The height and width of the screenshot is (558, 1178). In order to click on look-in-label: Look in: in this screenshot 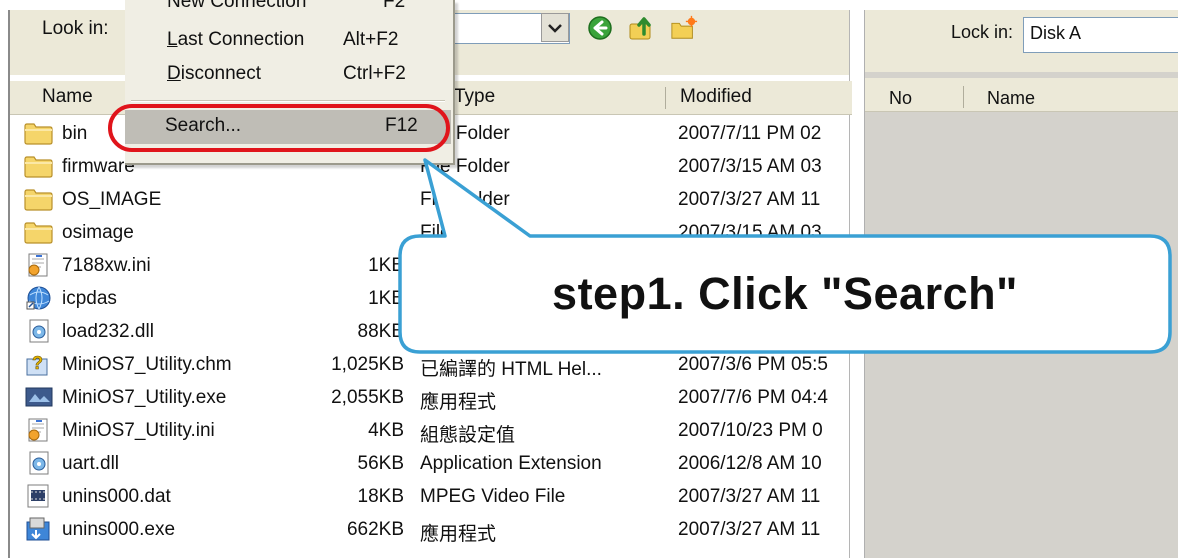, I will do `click(75, 28)`.